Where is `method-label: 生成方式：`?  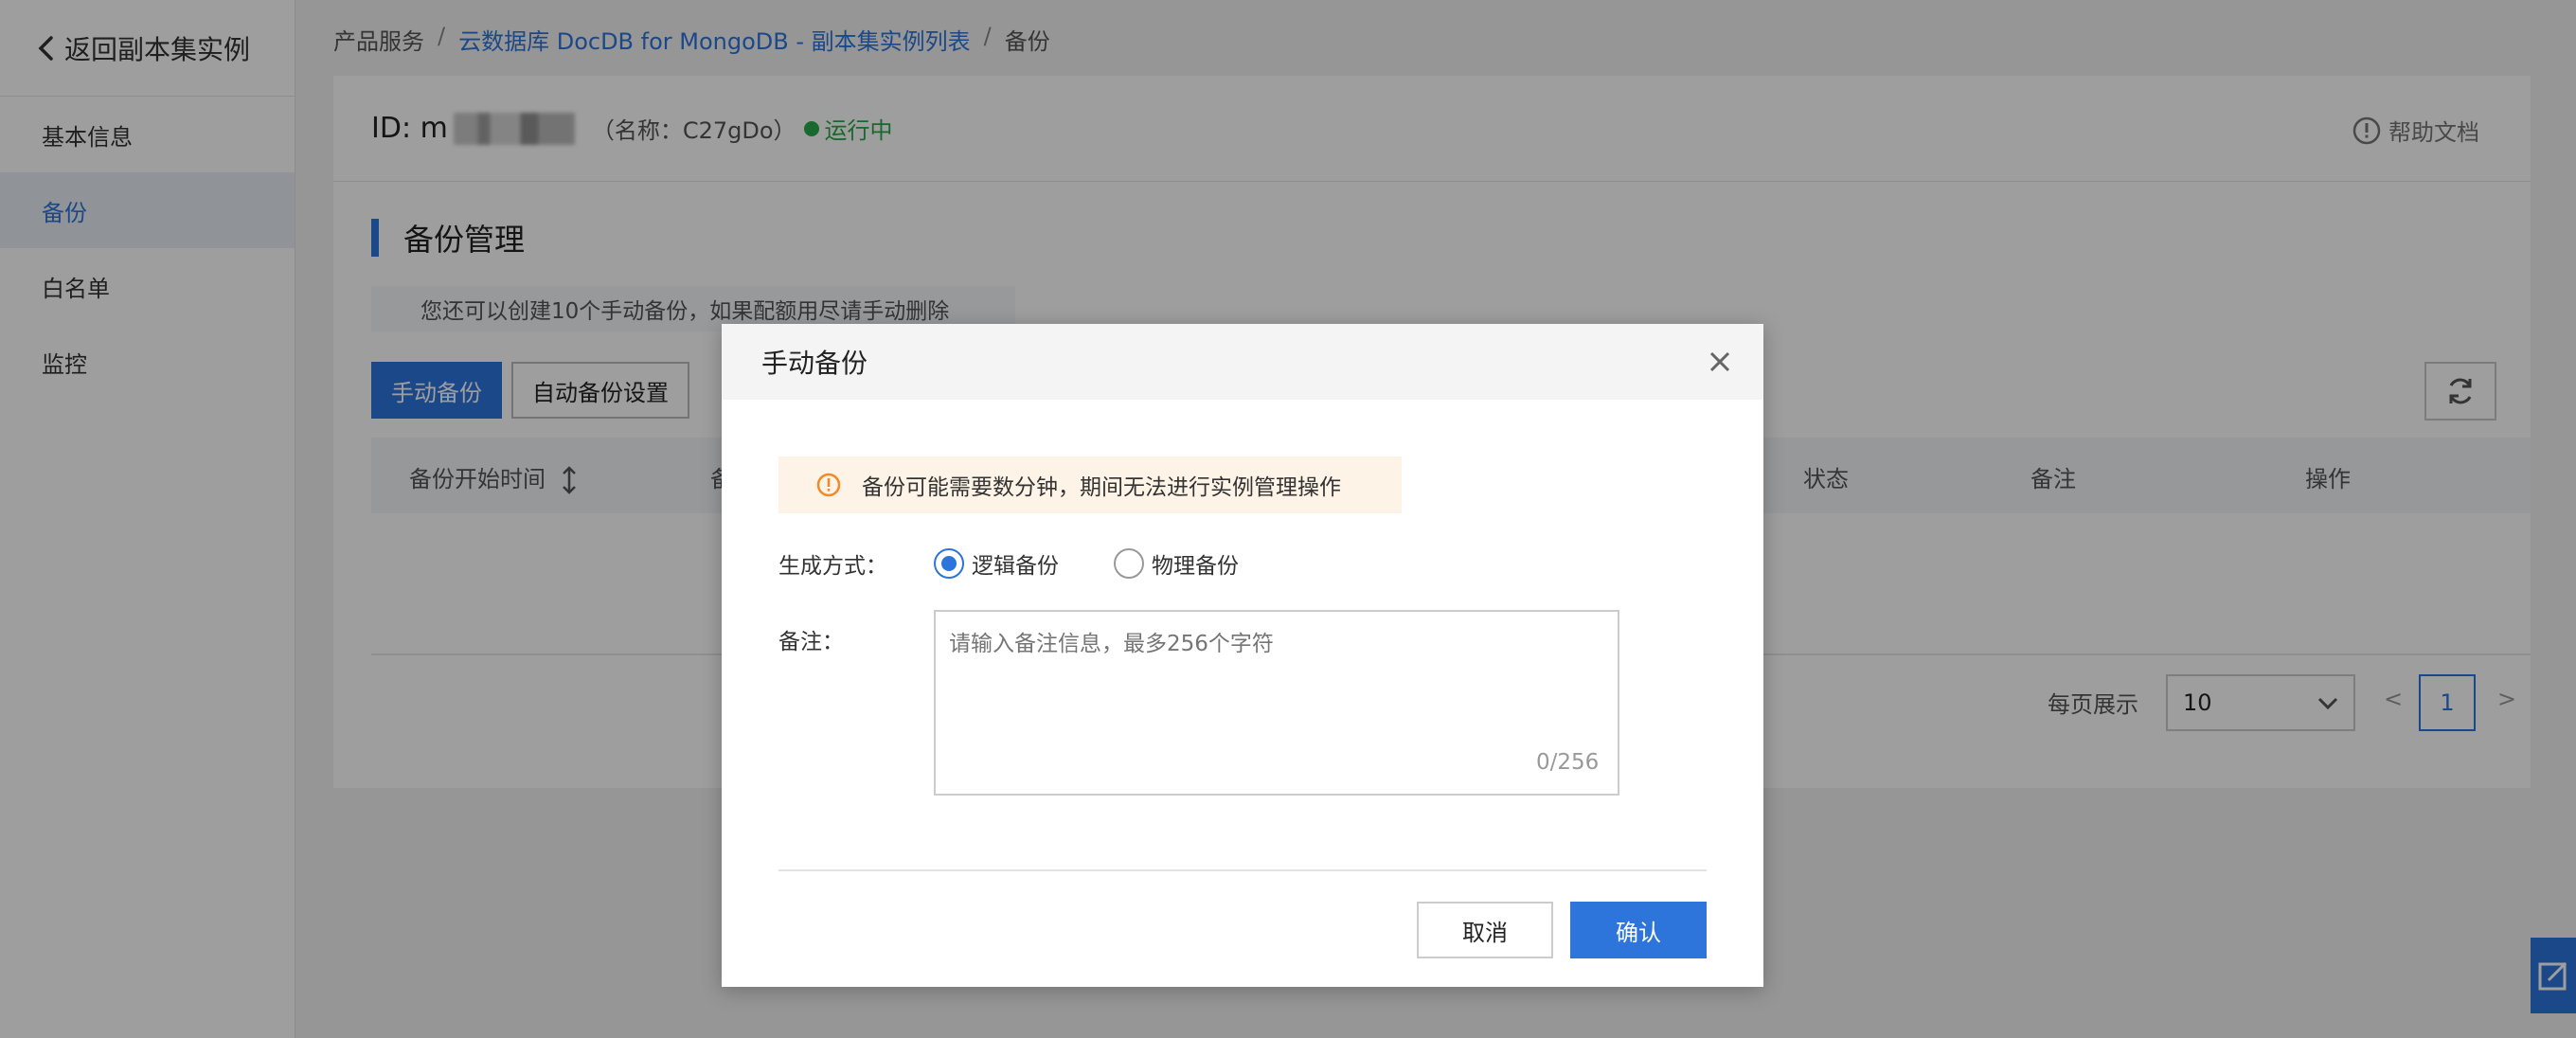 method-label: 生成方式： is located at coordinates (832, 567).